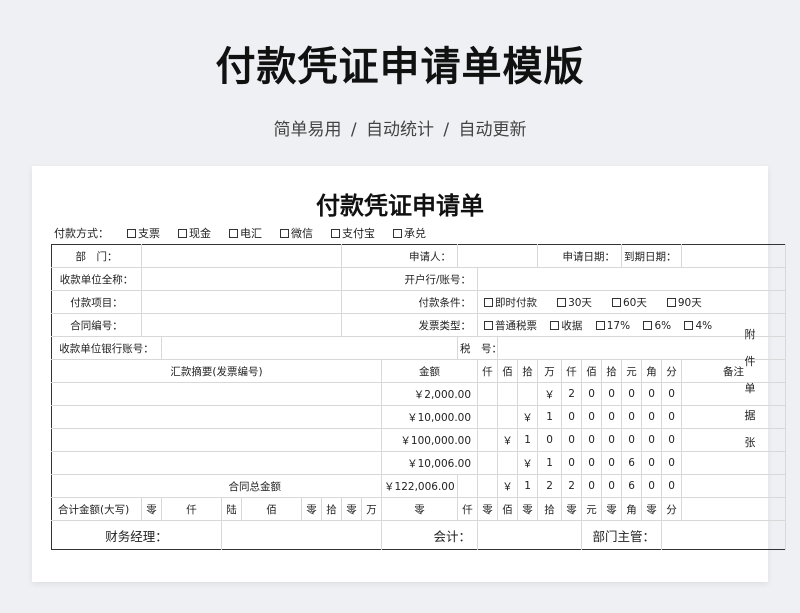 This screenshot has width=800, height=613. I want to click on invoice-option: 6%, so click(657, 326).